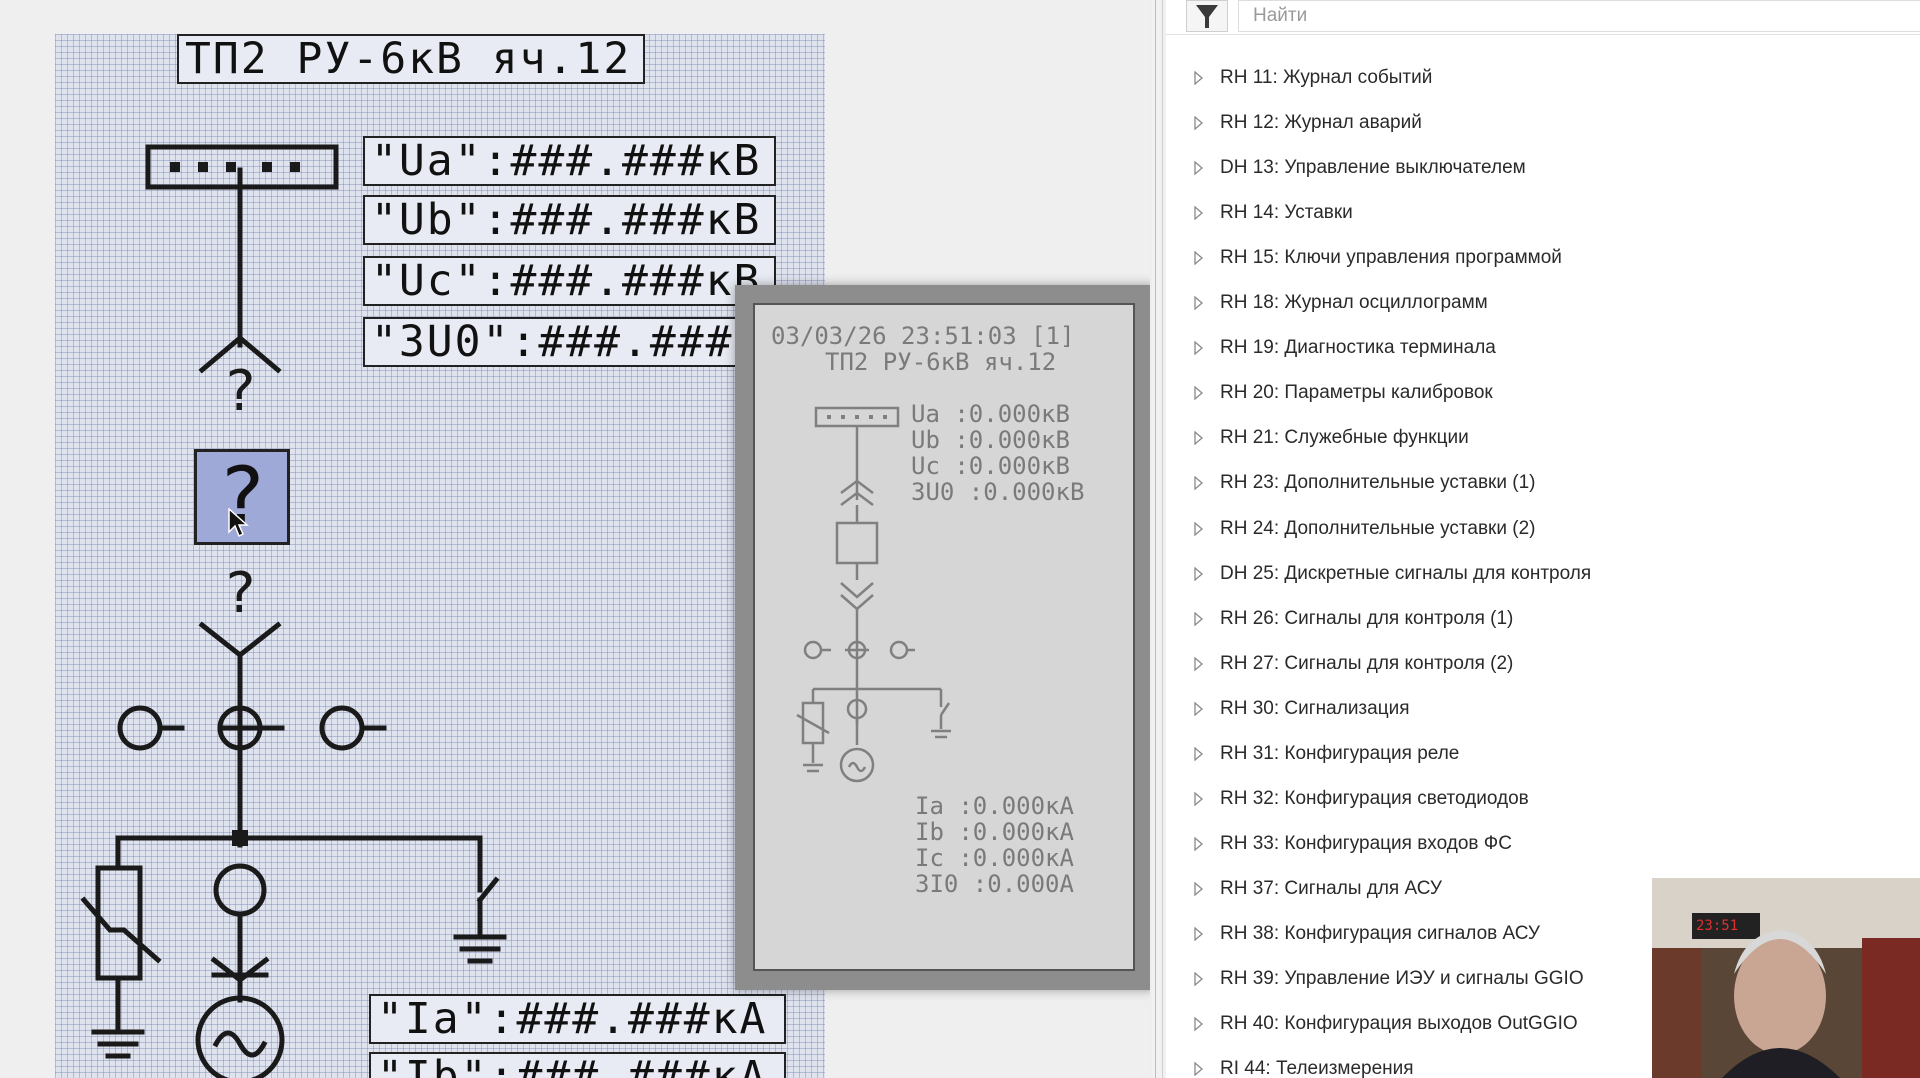  Describe the element at coordinates (1543, 123) in the screenshot. I see `tree-item: RH 12: Журнал аварий` at that location.